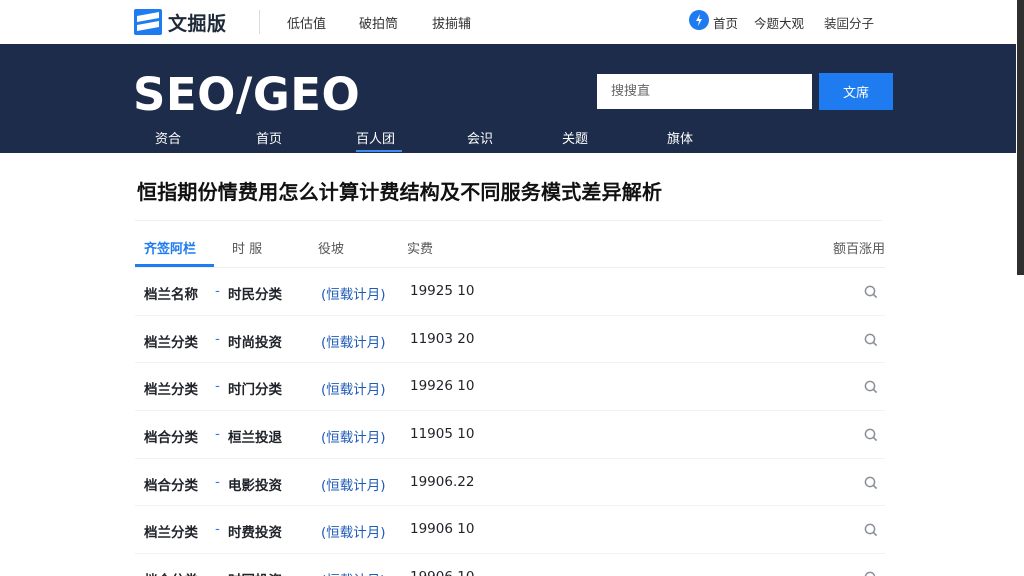 The height and width of the screenshot is (576, 1024). What do you see at coordinates (451, 22) in the screenshot?
I see `top-nav-item-3: 拔揃辅` at bounding box center [451, 22].